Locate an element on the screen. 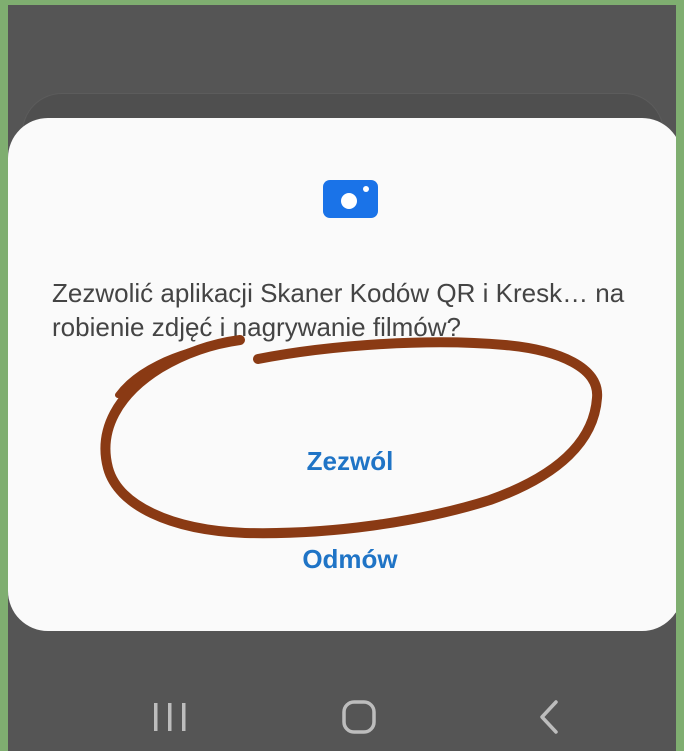 The width and height of the screenshot is (684, 751). recent-apps-icon is located at coordinates (170, 717).